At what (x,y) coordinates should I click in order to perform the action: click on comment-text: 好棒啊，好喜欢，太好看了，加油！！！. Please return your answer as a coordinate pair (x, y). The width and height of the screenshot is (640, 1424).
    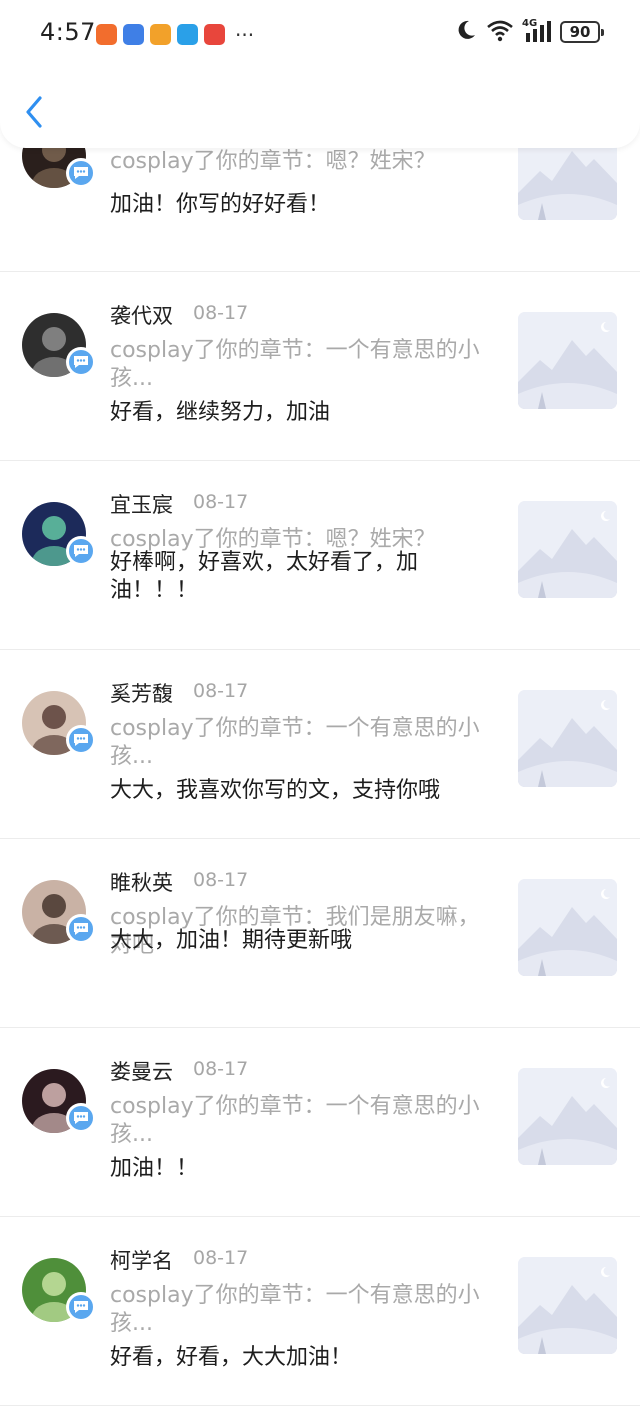
    Looking at the image, I should click on (264, 576).